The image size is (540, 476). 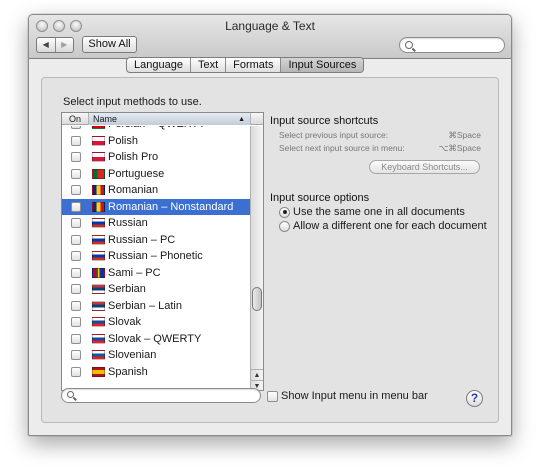 I want to click on spain-flag-icon, so click(x=98, y=371).